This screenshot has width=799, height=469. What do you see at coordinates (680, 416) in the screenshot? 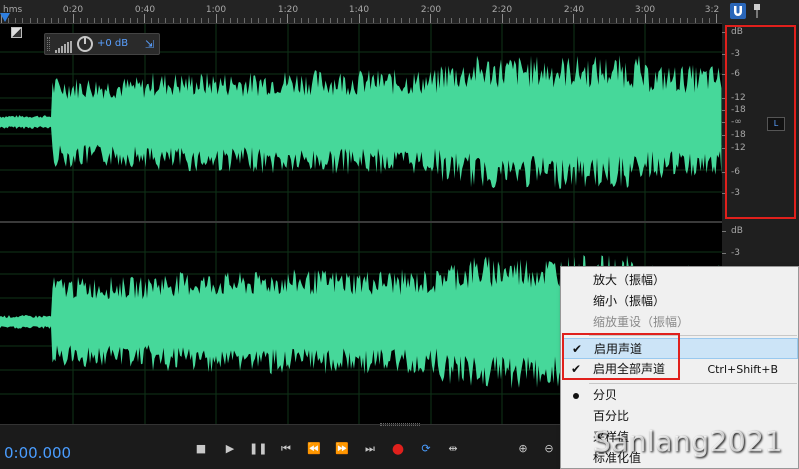
I see `menu-item-percent: 百分比` at bounding box center [680, 416].